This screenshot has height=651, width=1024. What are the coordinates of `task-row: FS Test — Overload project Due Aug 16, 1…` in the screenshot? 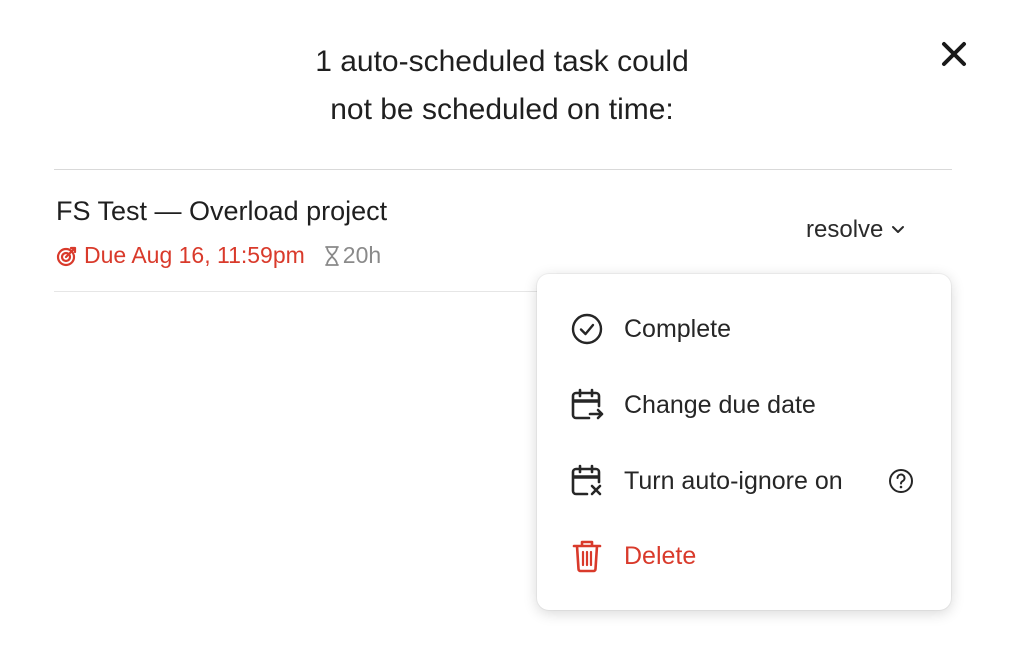 It's located at (503, 235).